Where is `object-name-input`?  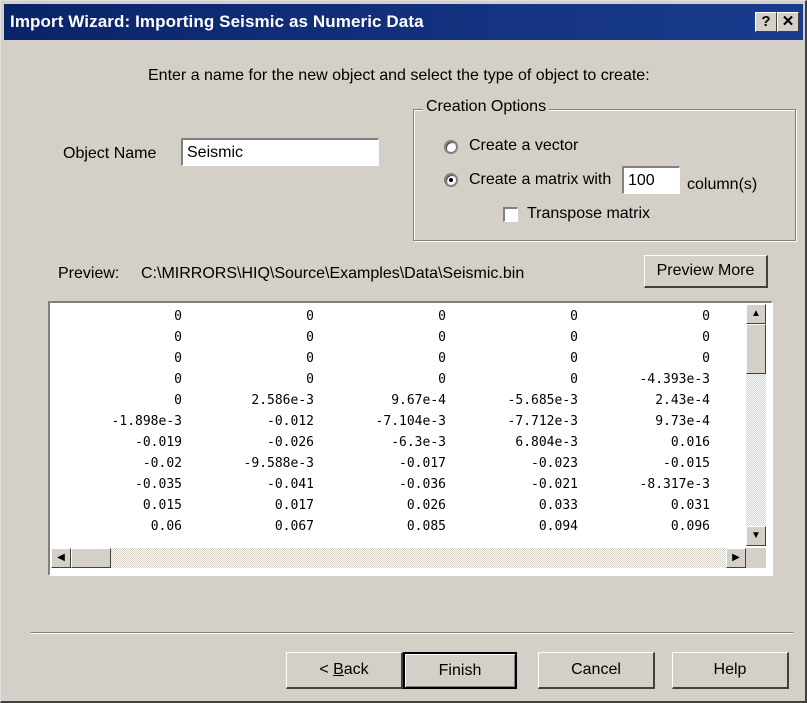 object-name-input is located at coordinates (280, 152).